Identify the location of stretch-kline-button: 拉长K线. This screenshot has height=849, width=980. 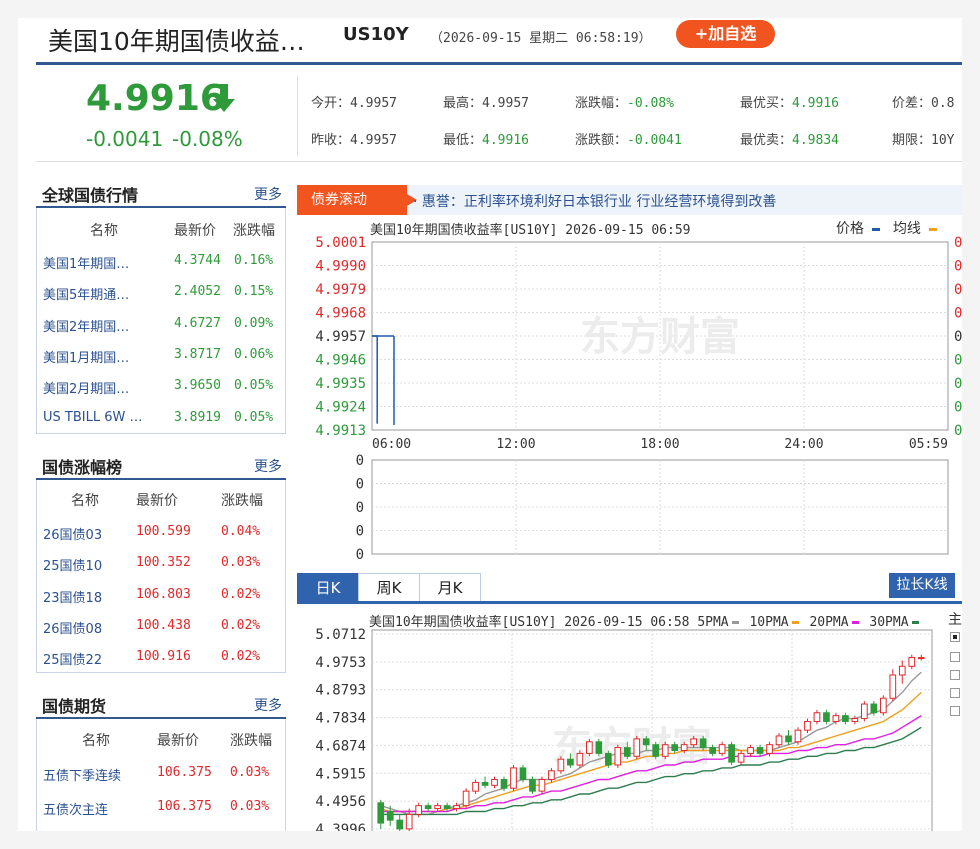
(922, 585).